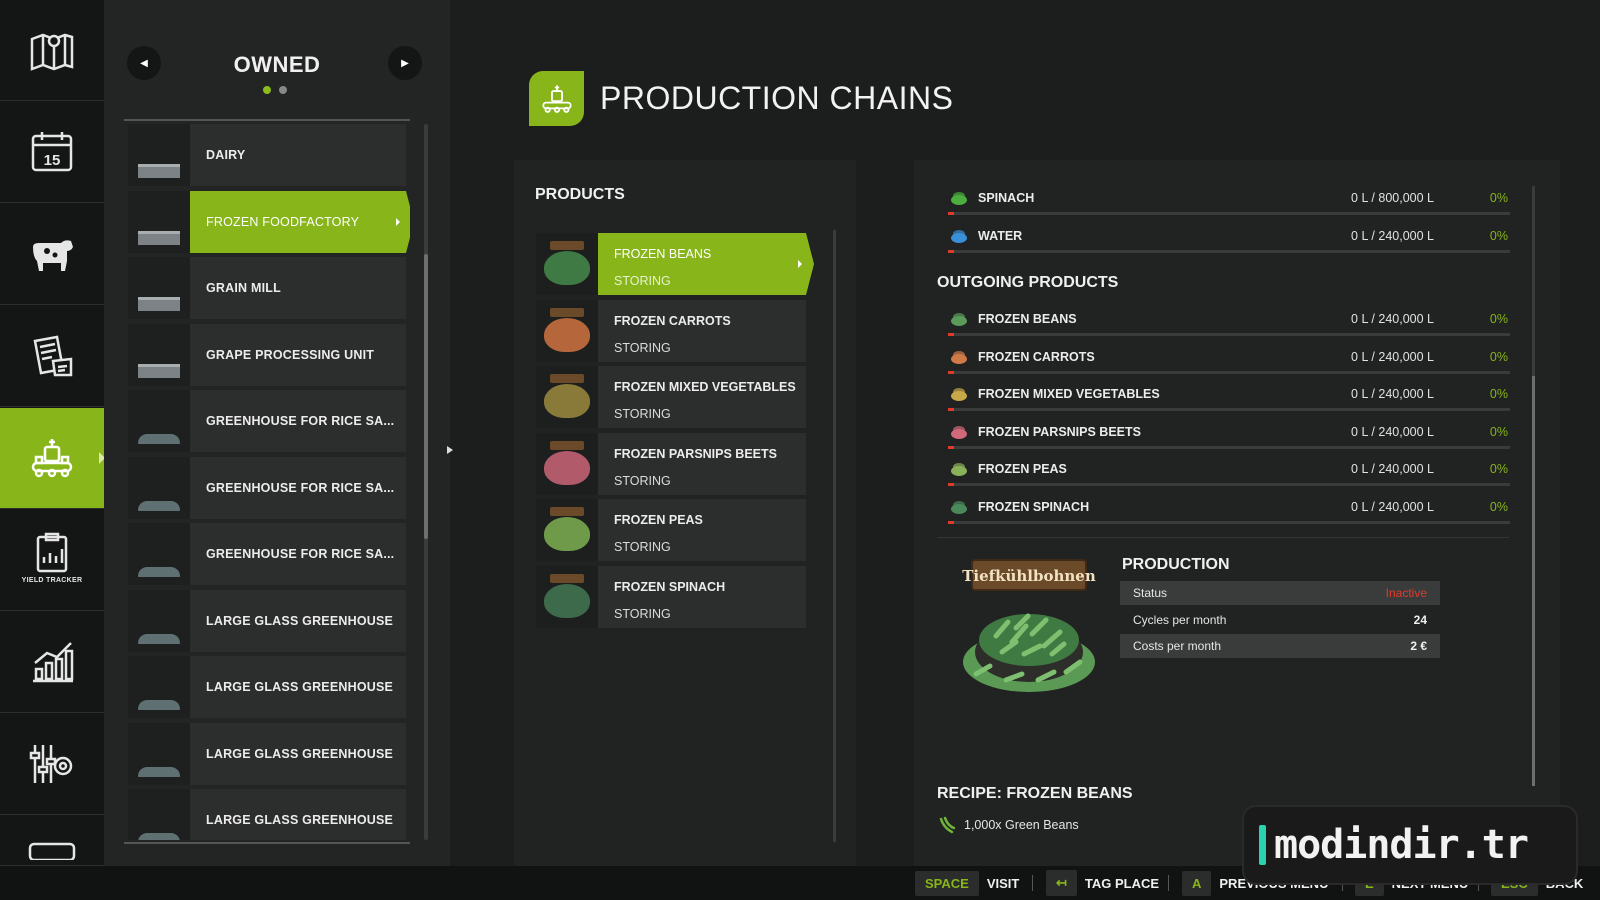 Image resolution: width=1600 pixels, height=900 pixels. What do you see at coordinates (663, 254) in the screenshot?
I see `product-name: FROZEN BEANS` at bounding box center [663, 254].